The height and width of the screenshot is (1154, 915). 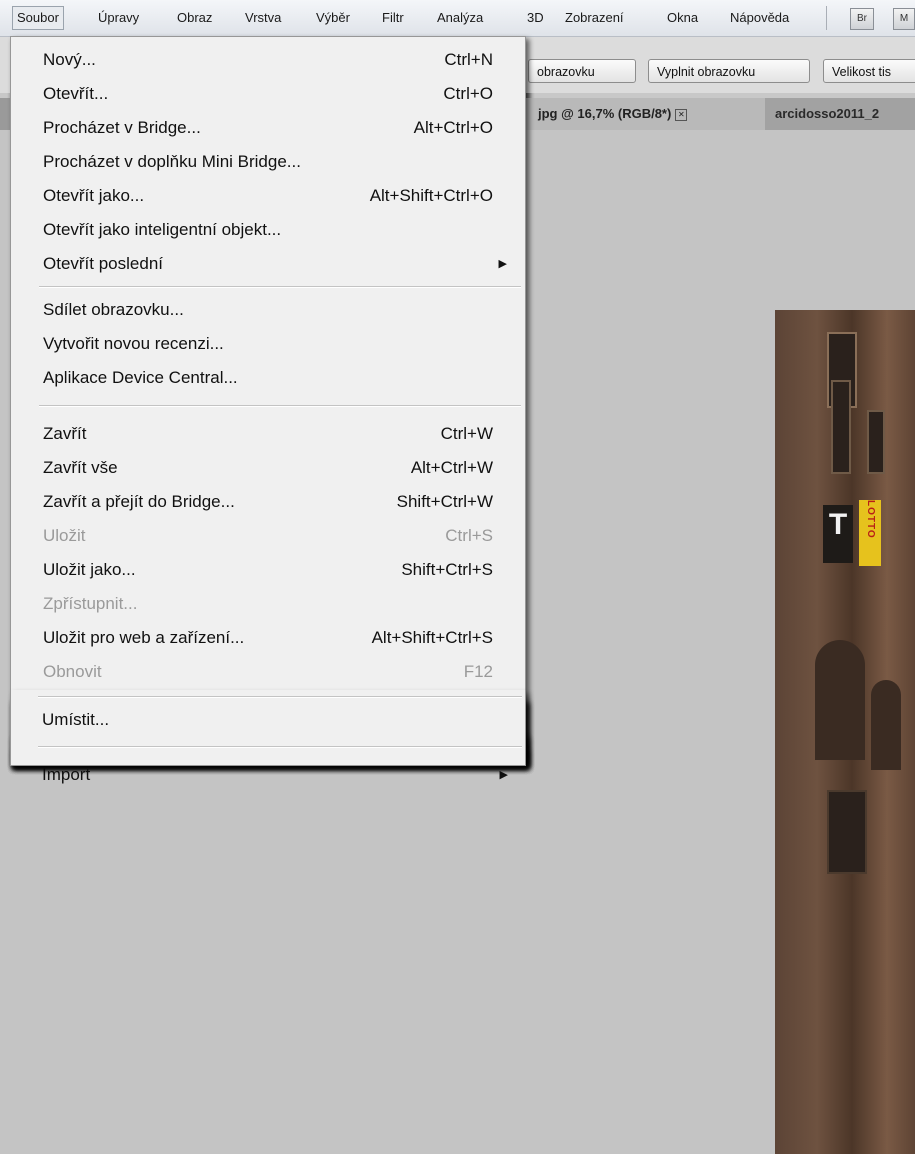 What do you see at coordinates (594, 18) in the screenshot?
I see `menu-zobrazeni: Zobrazení` at bounding box center [594, 18].